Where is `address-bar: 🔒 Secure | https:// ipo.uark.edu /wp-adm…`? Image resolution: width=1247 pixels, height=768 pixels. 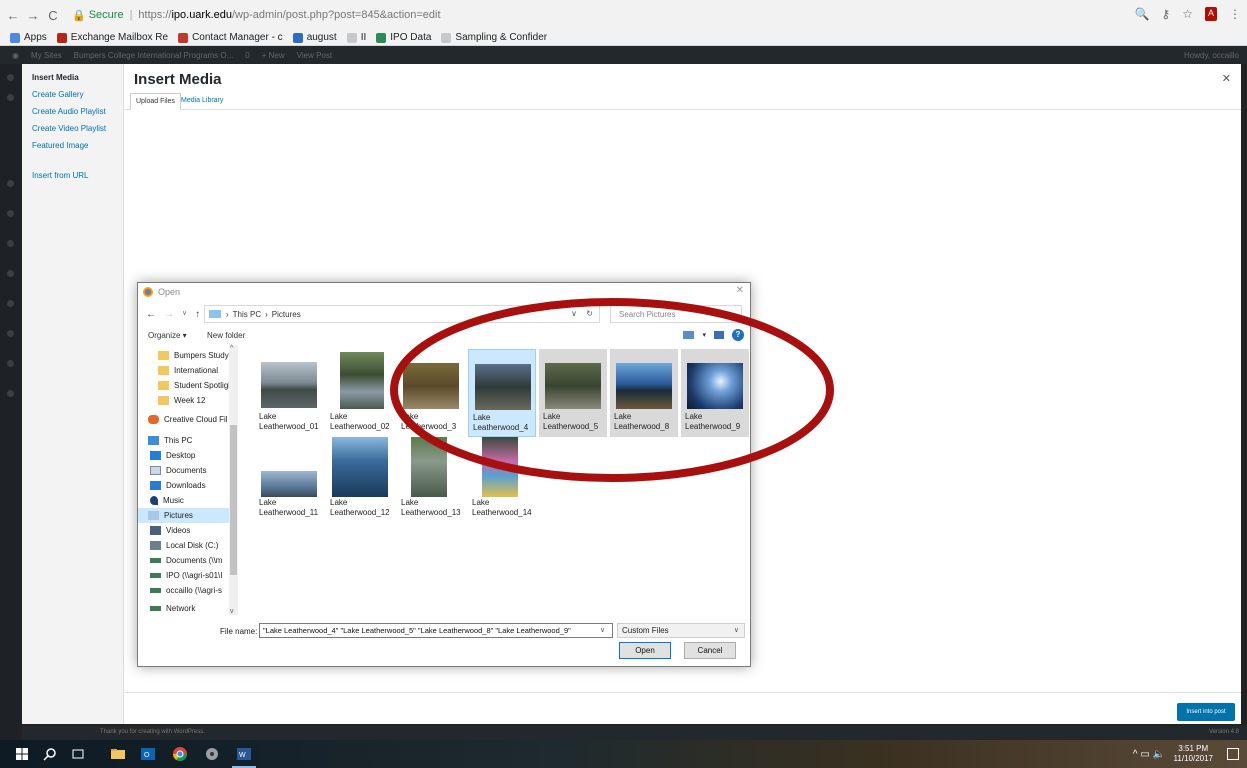
address-bar: 🔒 Secure | https:// ipo.uark.edu /wp-adm… is located at coordinates (256, 15).